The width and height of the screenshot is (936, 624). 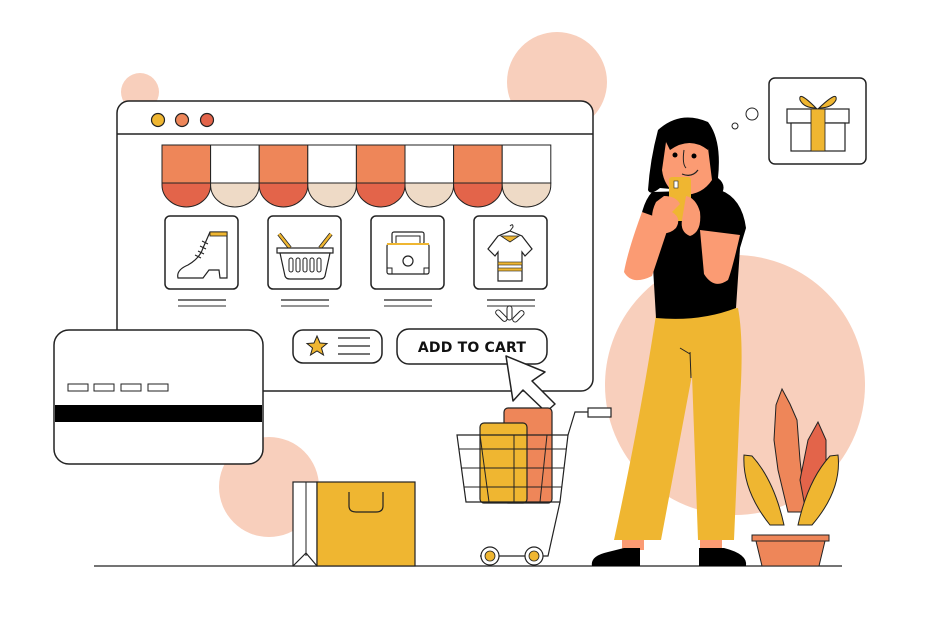 I want to click on shoe-right, so click(x=723, y=557).